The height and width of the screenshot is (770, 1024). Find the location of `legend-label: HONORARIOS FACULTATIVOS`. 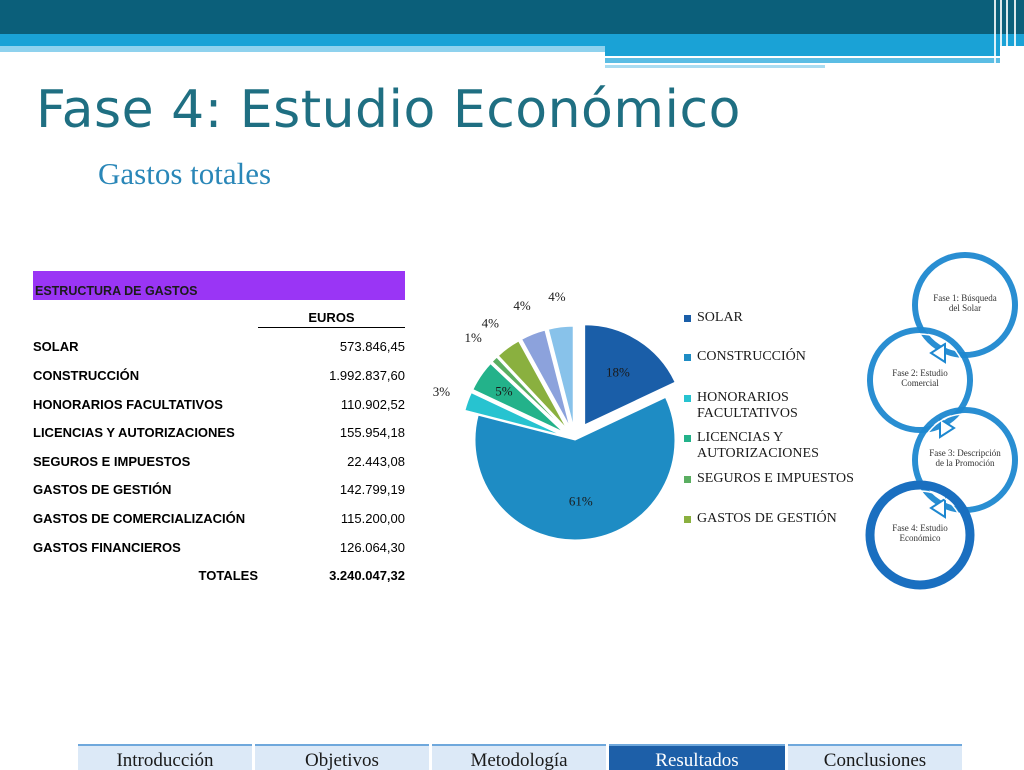

legend-label: HONORARIOS FACULTATIVOS is located at coordinates (747, 405).